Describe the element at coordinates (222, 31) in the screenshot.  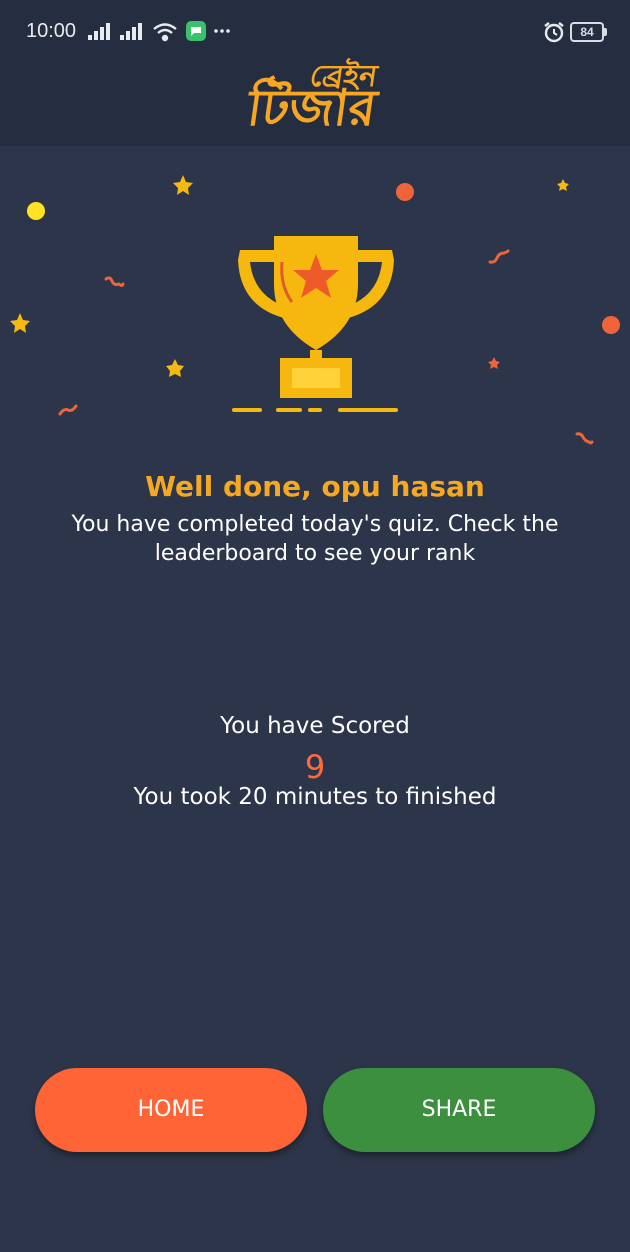
I see `more-dots-icon` at that location.